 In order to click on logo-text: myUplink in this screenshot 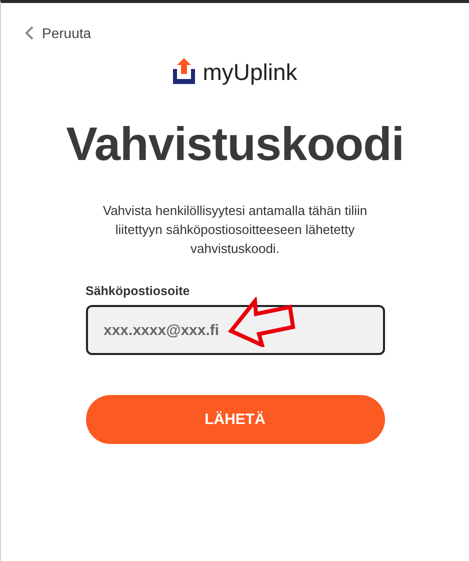, I will do `click(250, 72)`.